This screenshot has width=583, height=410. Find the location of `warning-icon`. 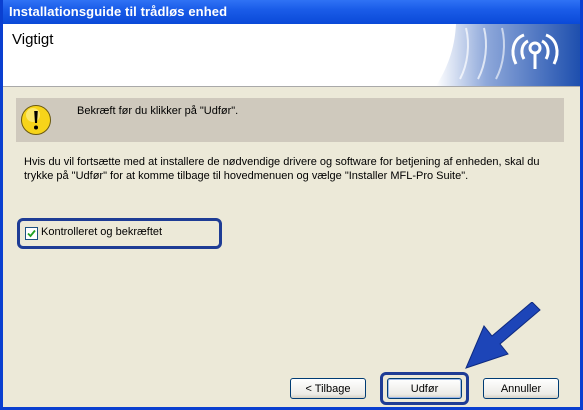

warning-icon is located at coordinates (36, 120).